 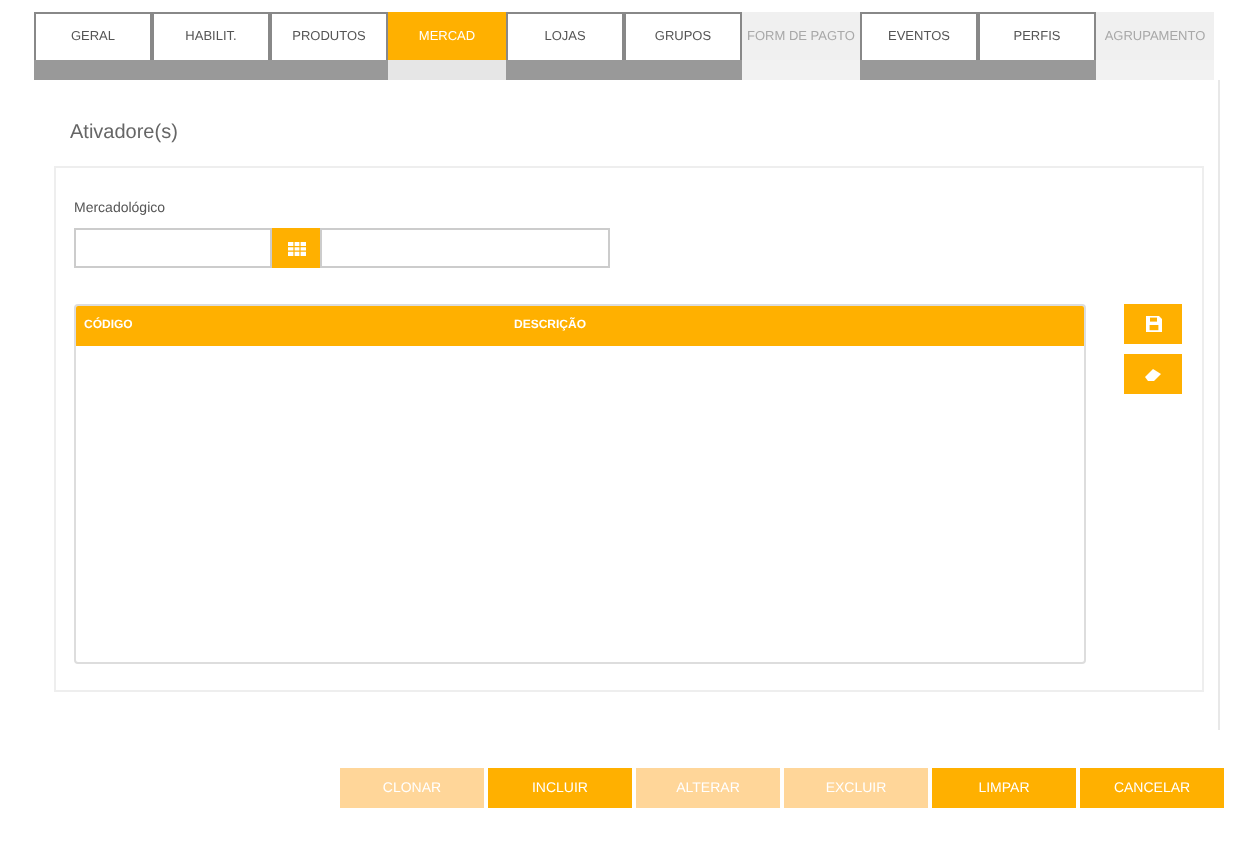 I want to click on description-field, so click(x=465, y=248).